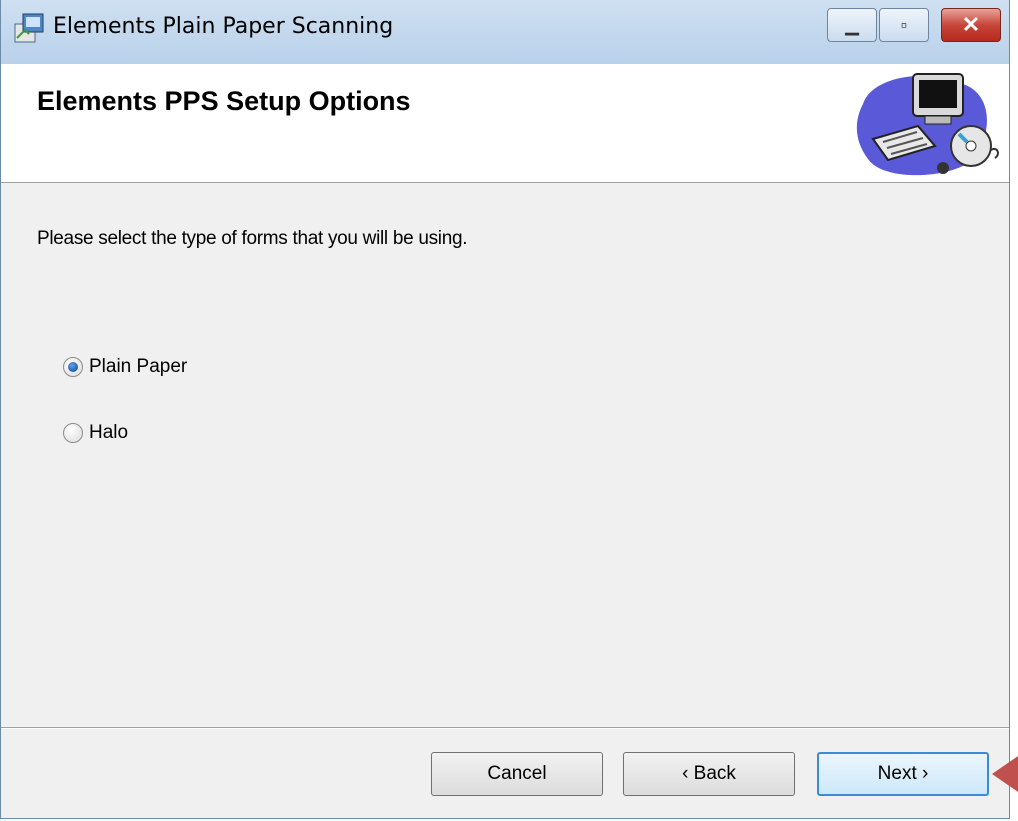 The width and height of the screenshot is (1018, 821). What do you see at coordinates (224, 101) in the screenshot?
I see `page-title: Elements PPS Setup Options` at bounding box center [224, 101].